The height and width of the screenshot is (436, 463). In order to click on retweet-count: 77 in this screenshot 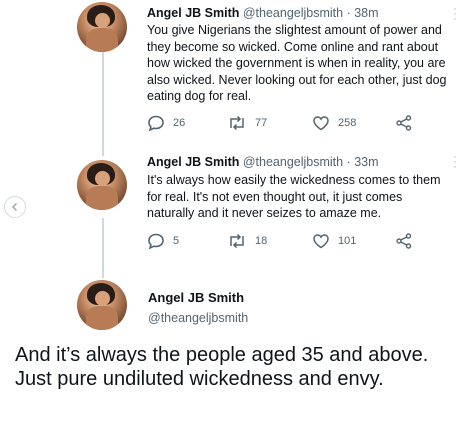, I will do `click(261, 123)`.